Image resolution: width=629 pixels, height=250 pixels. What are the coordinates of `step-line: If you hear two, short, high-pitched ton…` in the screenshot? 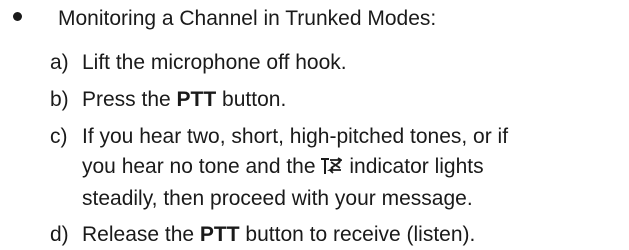 It's located at (295, 136).